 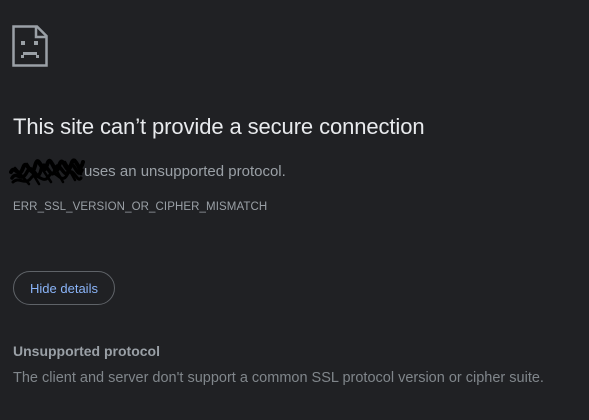 I want to click on redacted-hostname-scribble, so click(x=47, y=172).